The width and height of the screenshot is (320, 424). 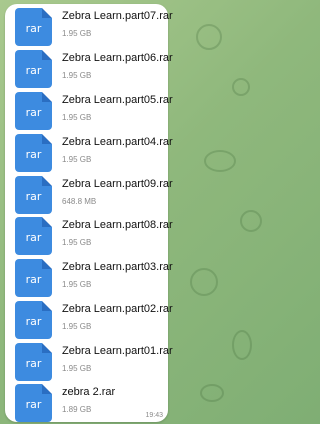 What do you see at coordinates (89, 361) in the screenshot?
I see `file-attachment: rar Zebra Learn.part01.rar 1.95 GB` at bounding box center [89, 361].